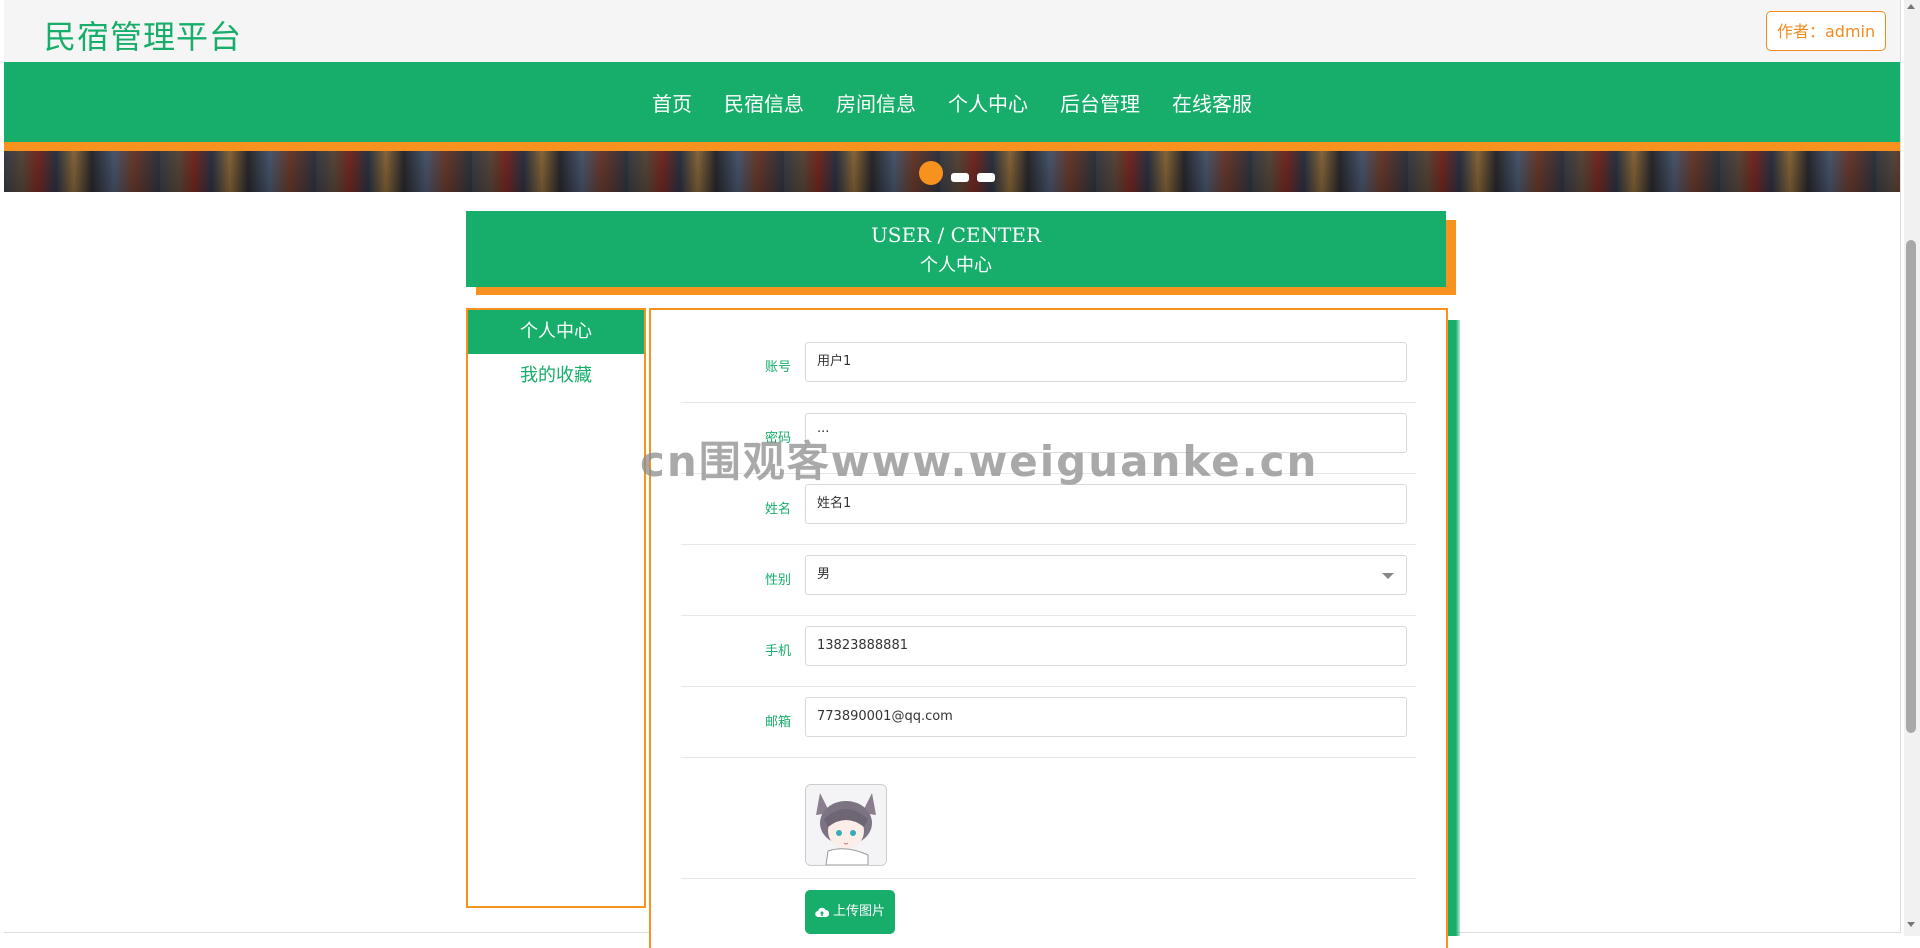  What do you see at coordinates (956, 265) in the screenshot?
I see `section-title-cn: 个人中心` at bounding box center [956, 265].